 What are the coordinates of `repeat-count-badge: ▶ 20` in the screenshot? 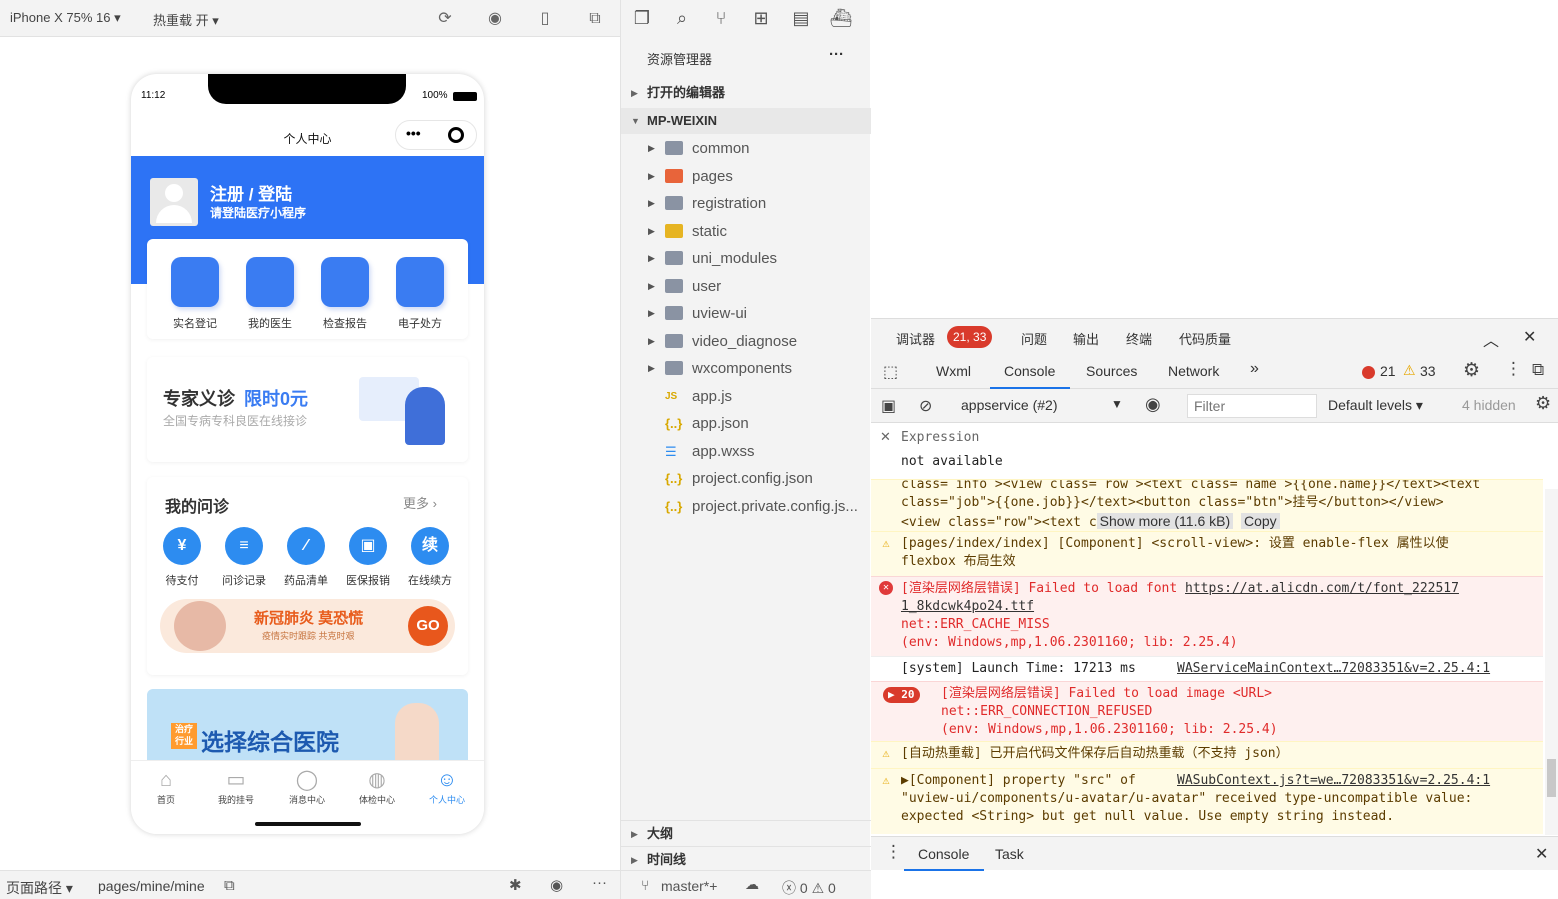 It's located at (901, 695).